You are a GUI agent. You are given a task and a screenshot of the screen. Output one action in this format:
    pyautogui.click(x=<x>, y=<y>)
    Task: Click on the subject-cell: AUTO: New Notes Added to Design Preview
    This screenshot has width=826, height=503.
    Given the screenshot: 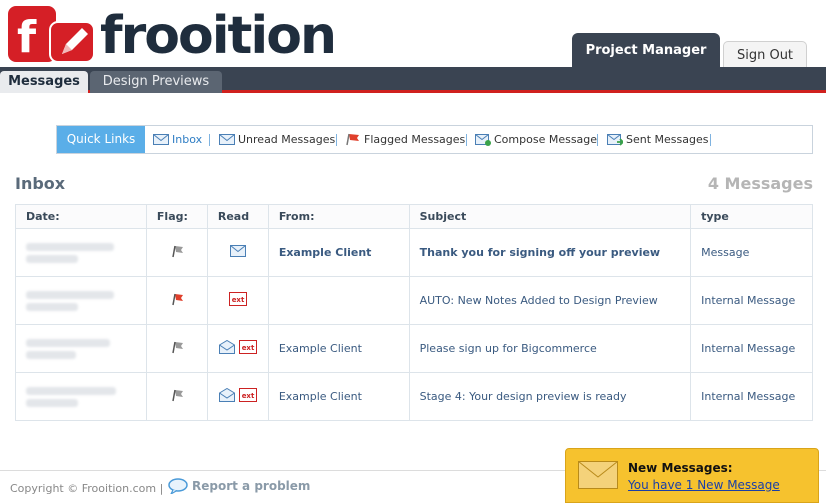 What is the action you would take?
    pyautogui.click(x=550, y=300)
    